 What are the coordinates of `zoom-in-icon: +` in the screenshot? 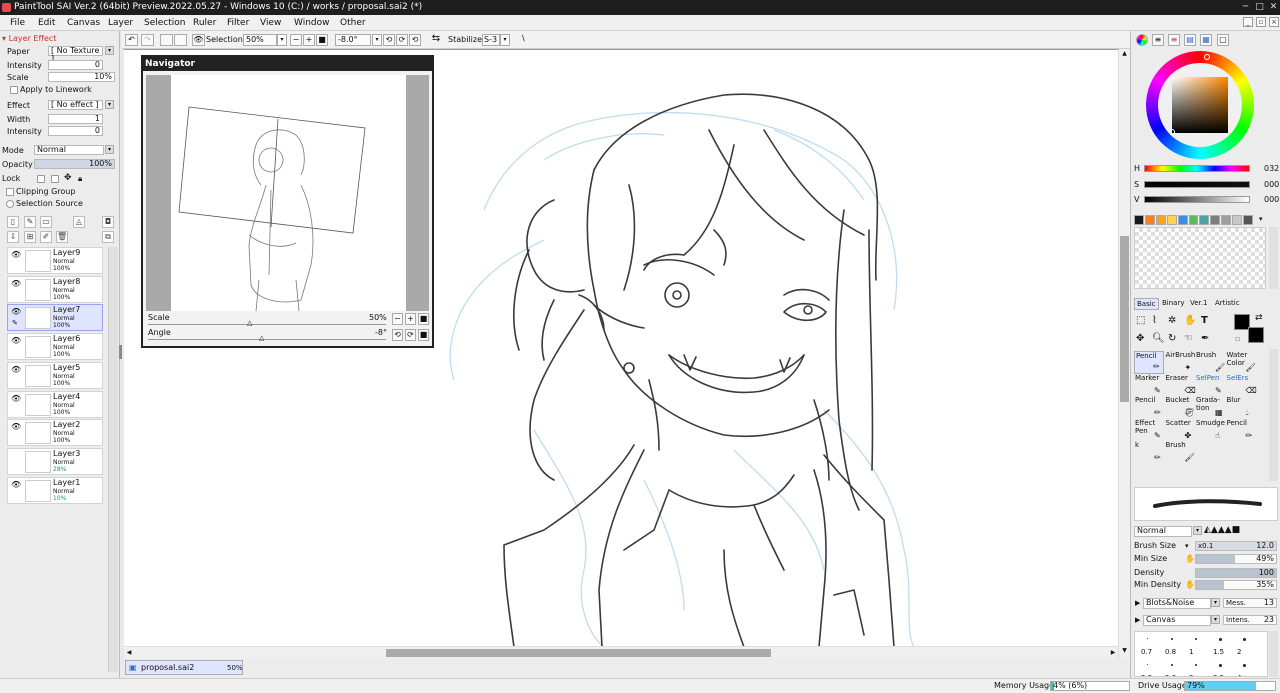 It's located at (309, 40).